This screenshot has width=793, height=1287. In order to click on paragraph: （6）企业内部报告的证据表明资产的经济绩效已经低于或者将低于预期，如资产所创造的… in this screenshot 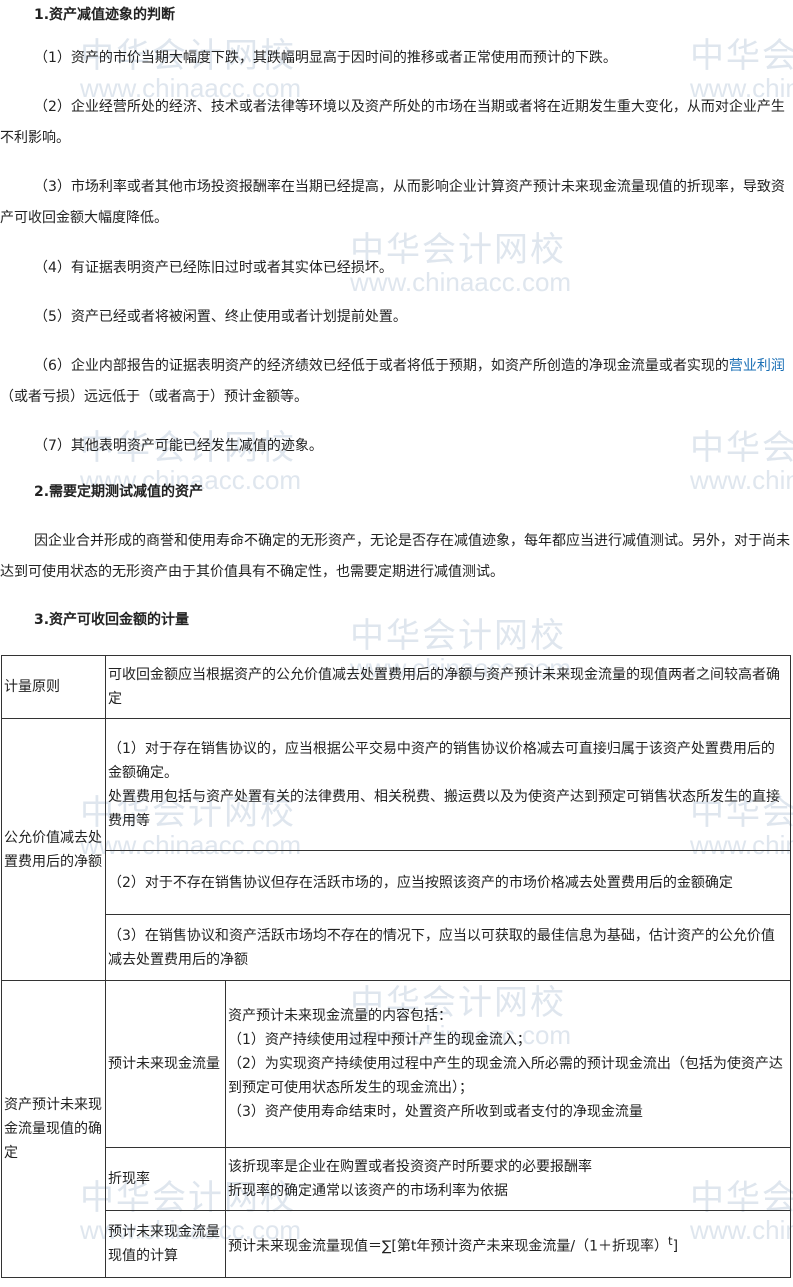, I will do `click(395, 382)`.